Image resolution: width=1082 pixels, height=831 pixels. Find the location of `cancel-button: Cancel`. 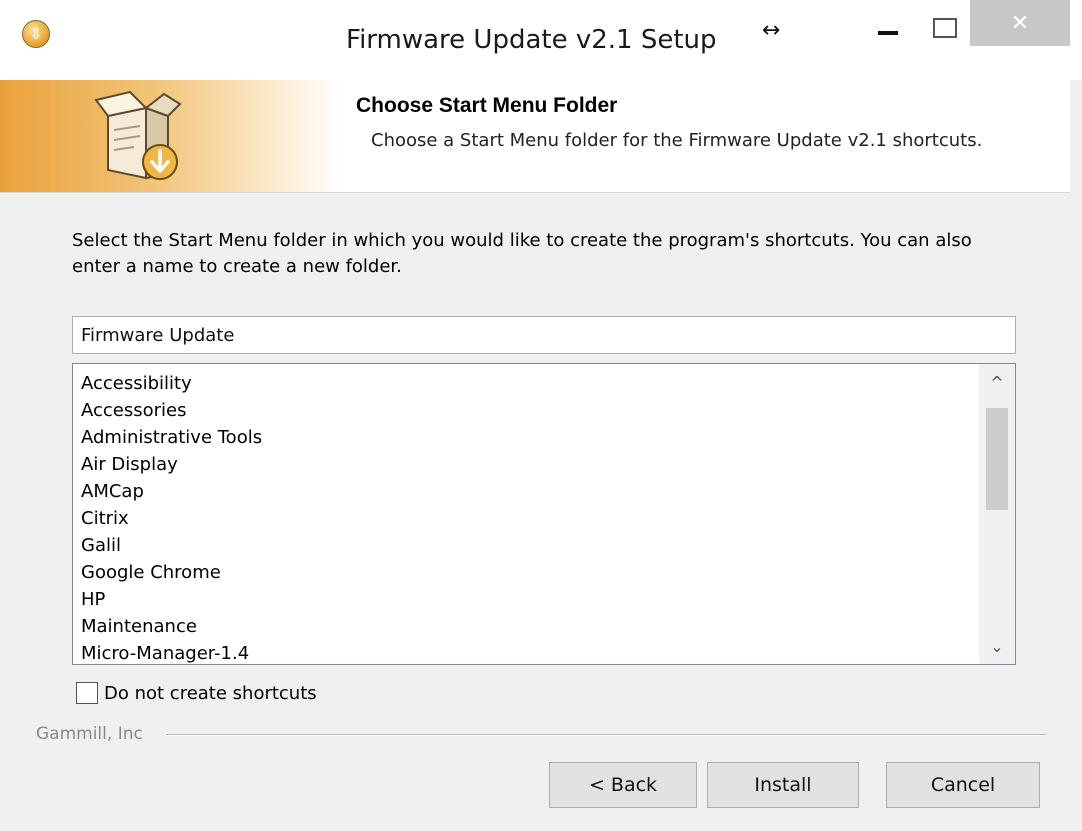

cancel-button: Cancel is located at coordinates (963, 785).